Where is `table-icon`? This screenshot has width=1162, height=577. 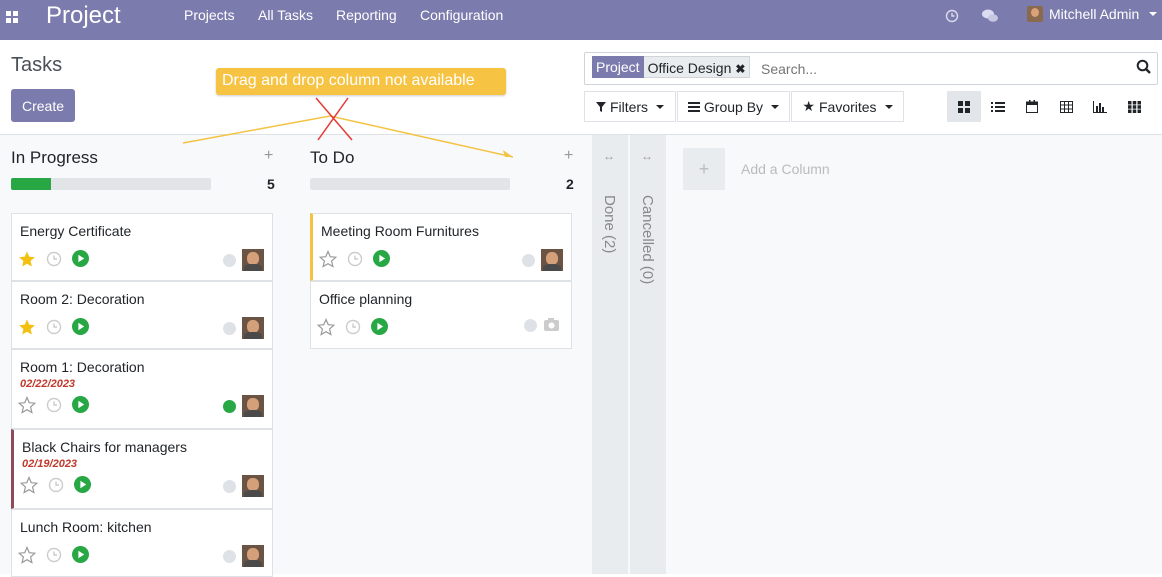
table-icon is located at coordinates (1066, 106).